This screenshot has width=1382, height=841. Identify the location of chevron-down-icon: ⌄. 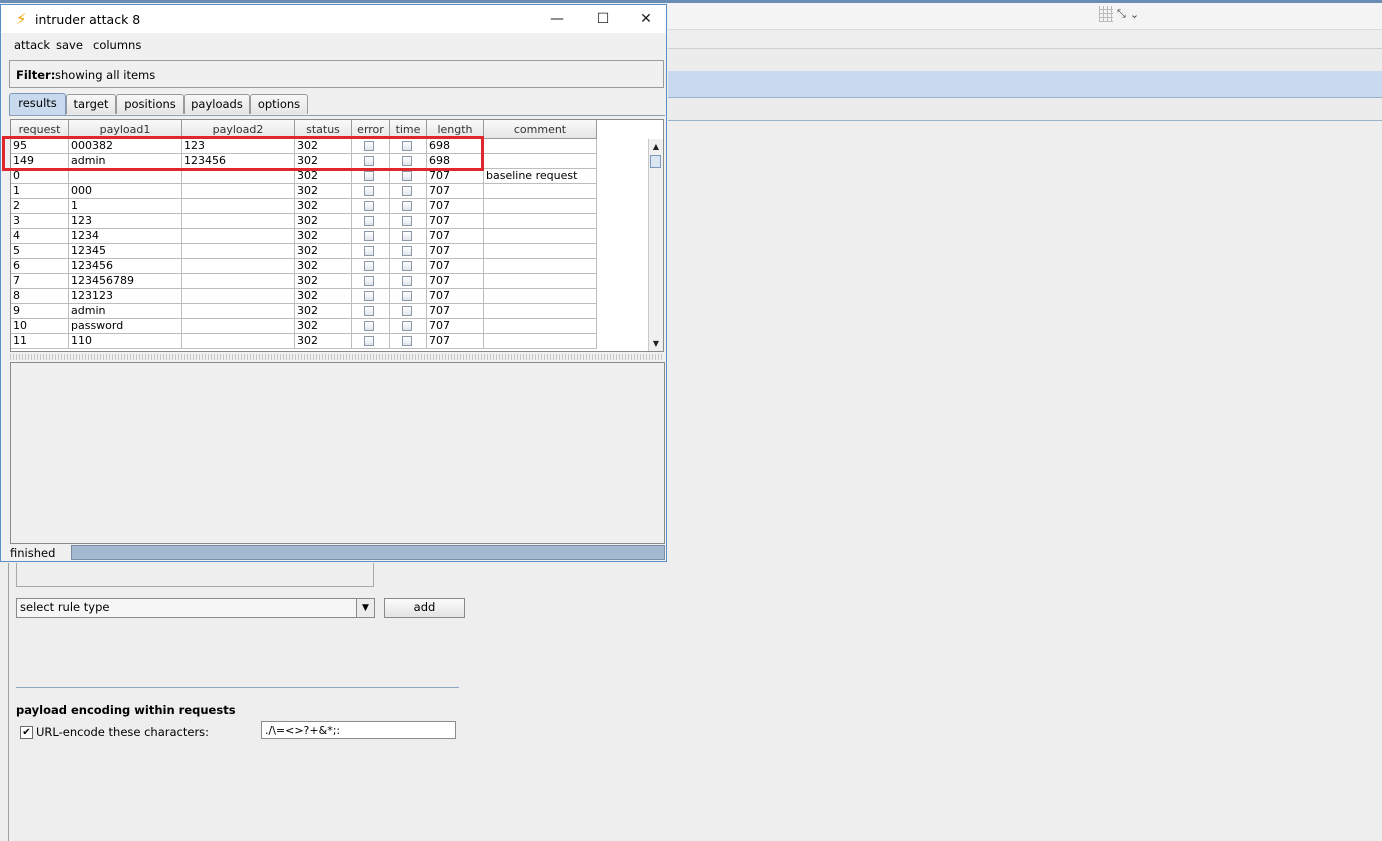
(1134, 14).